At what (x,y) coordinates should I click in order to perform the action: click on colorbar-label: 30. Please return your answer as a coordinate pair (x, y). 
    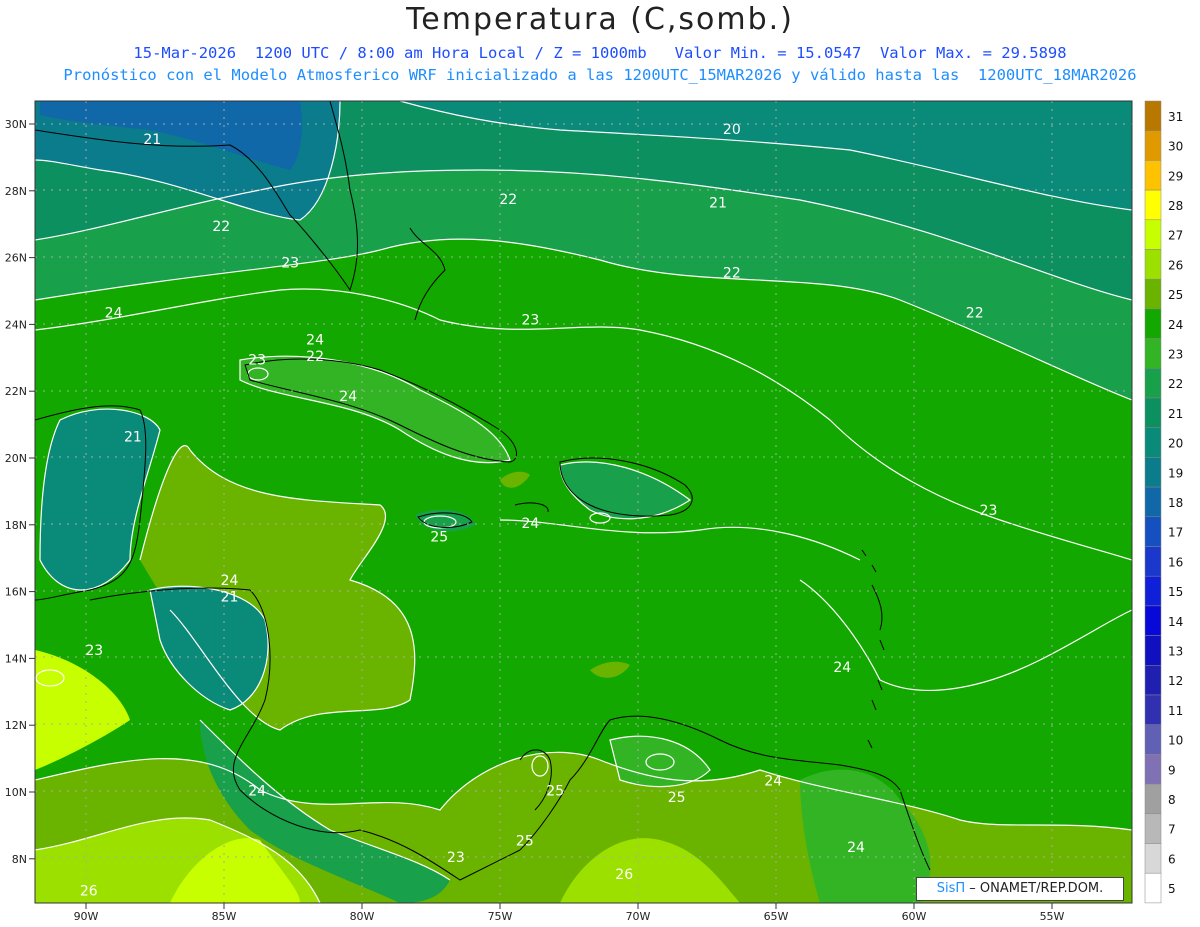
    Looking at the image, I should click on (1175, 147).